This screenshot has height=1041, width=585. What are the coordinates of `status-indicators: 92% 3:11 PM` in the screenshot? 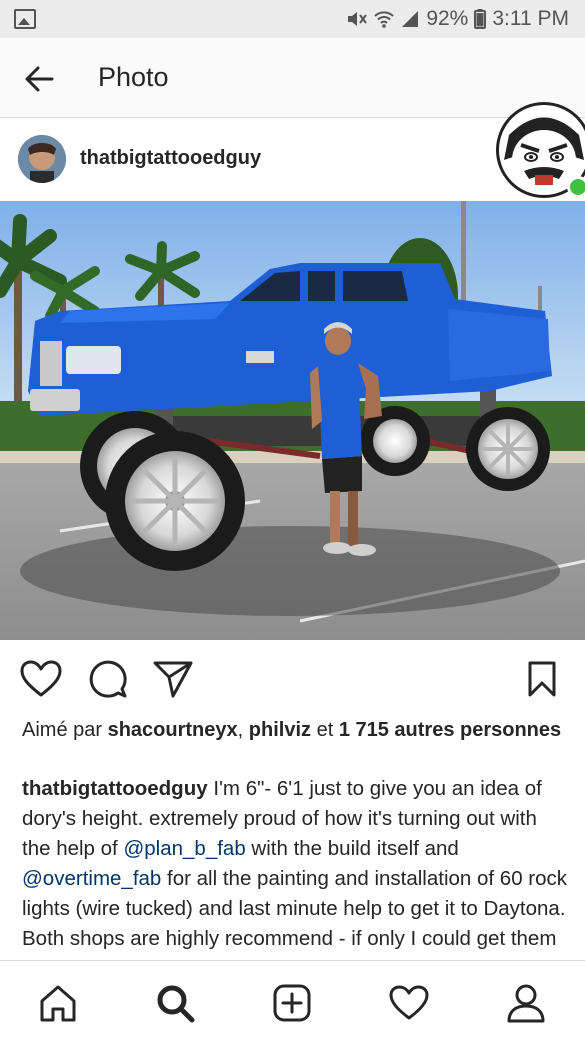 It's located at (457, 19).